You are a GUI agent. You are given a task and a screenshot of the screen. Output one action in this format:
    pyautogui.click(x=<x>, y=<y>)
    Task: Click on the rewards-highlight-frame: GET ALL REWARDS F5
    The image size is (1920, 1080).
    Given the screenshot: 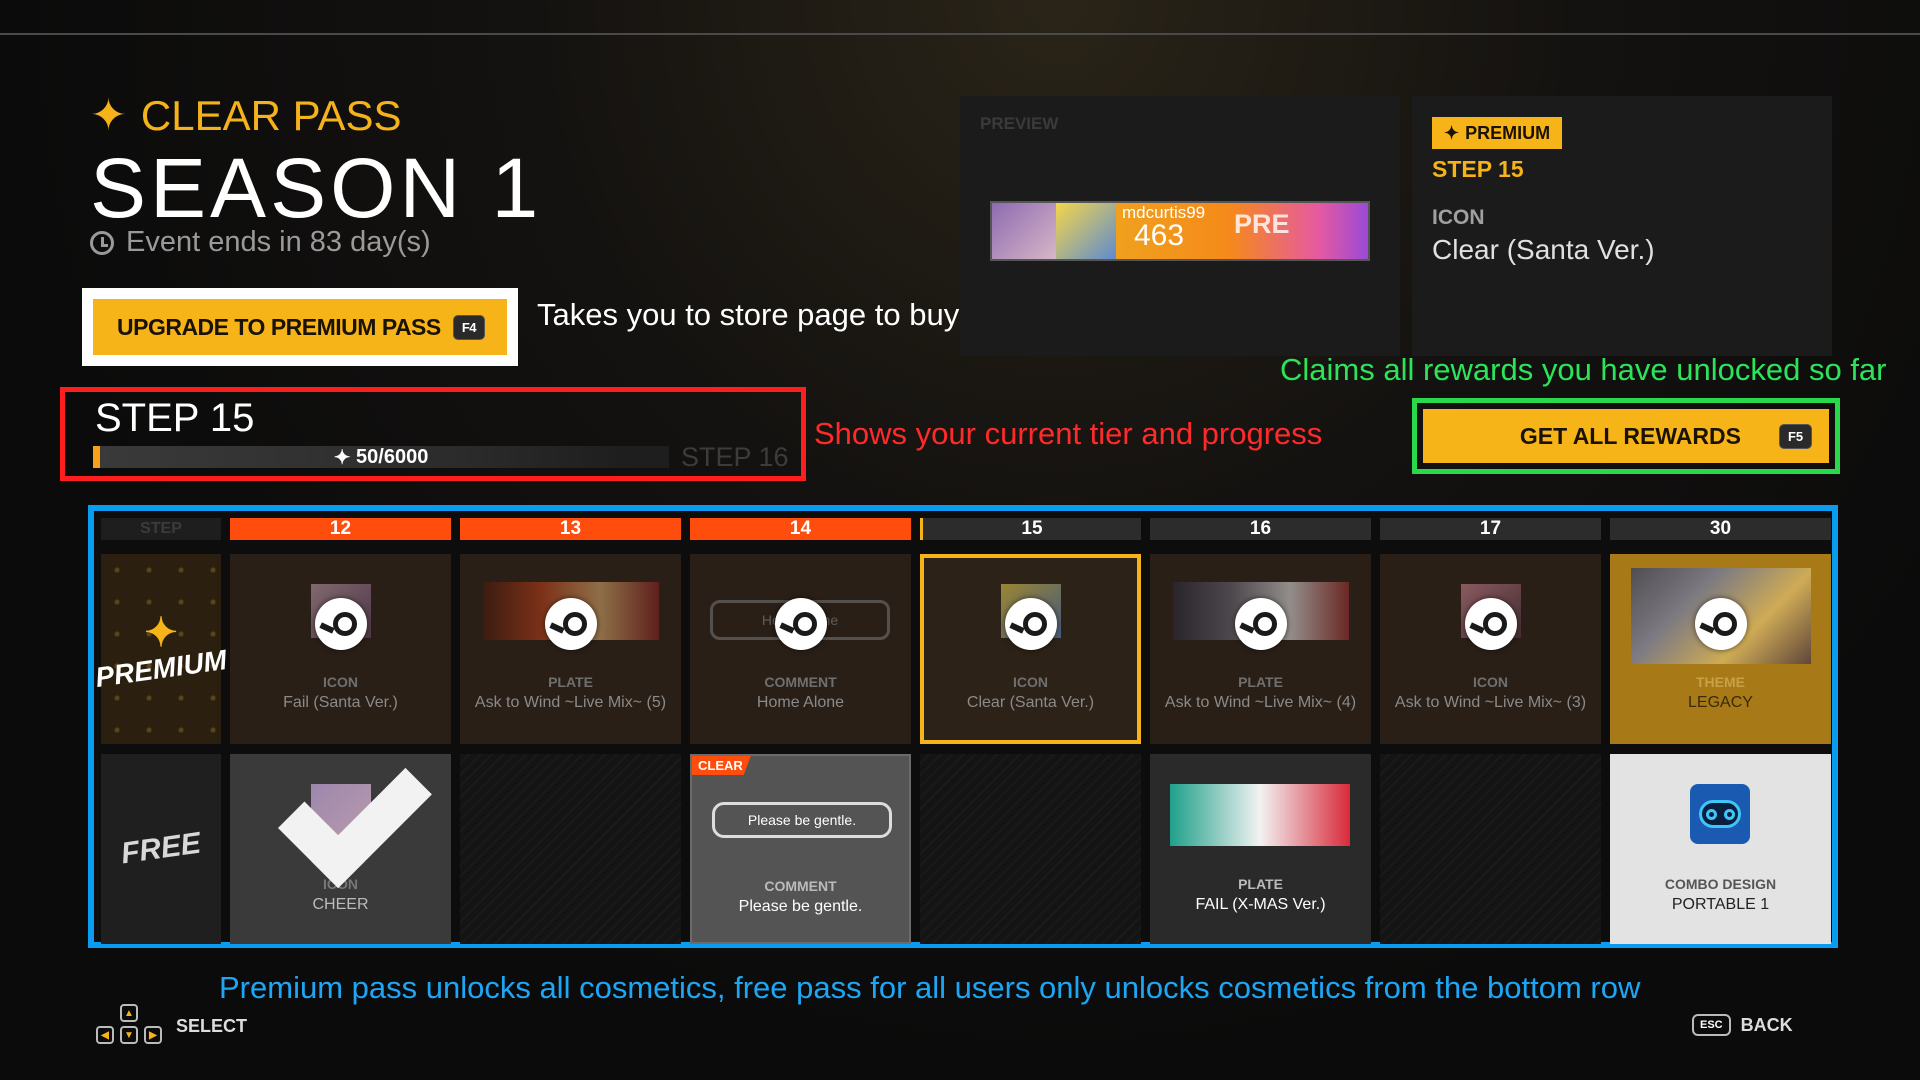 What is the action you would take?
    pyautogui.click(x=1626, y=436)
    